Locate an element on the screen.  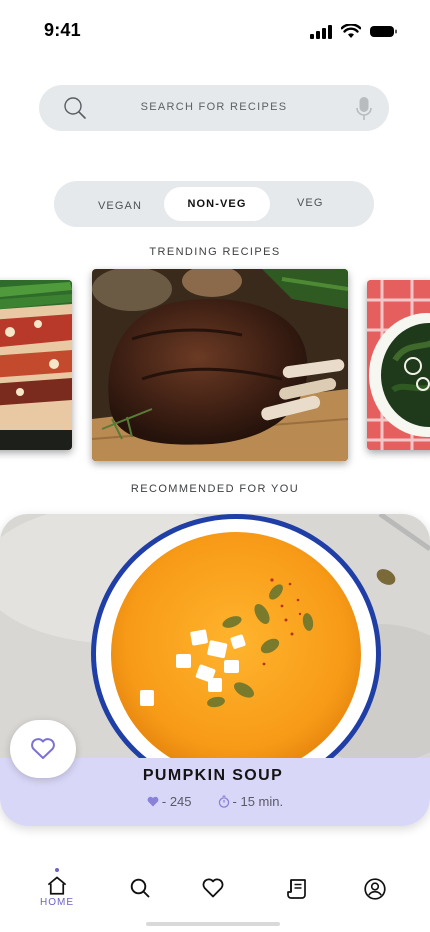
home-icon is located at coordinates (57, 885).